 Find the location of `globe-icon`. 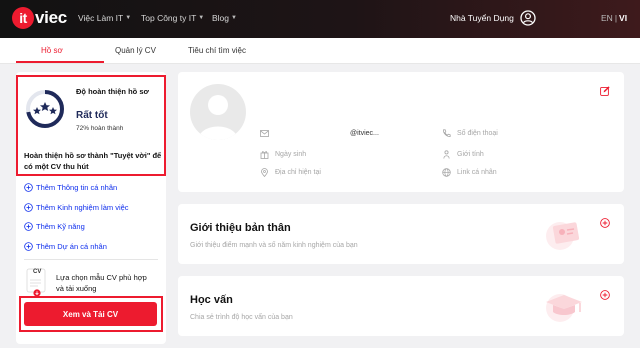

globe-icon is located at coordinates (446, 172).